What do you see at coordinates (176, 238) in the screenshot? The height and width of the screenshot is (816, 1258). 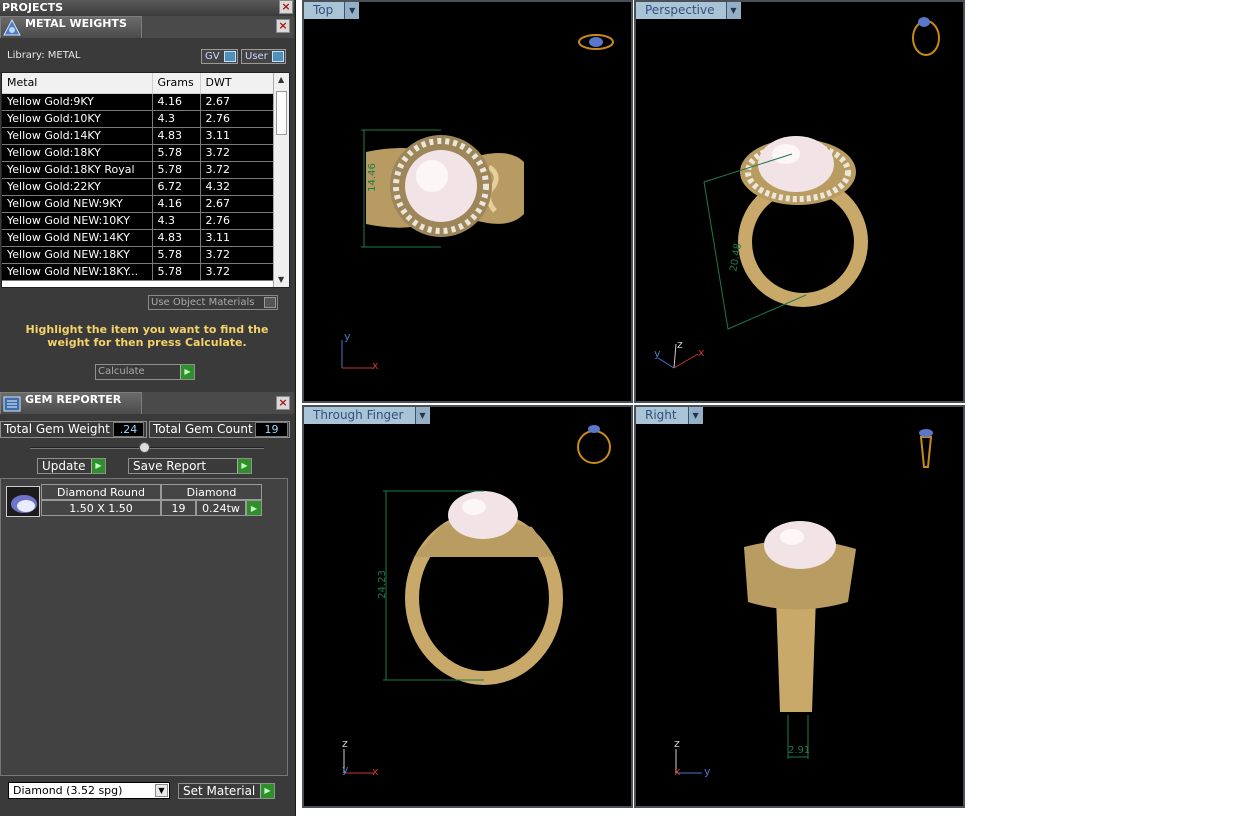 I see `metal-cell-grams: 4.83` at bounding box center [176, 238].